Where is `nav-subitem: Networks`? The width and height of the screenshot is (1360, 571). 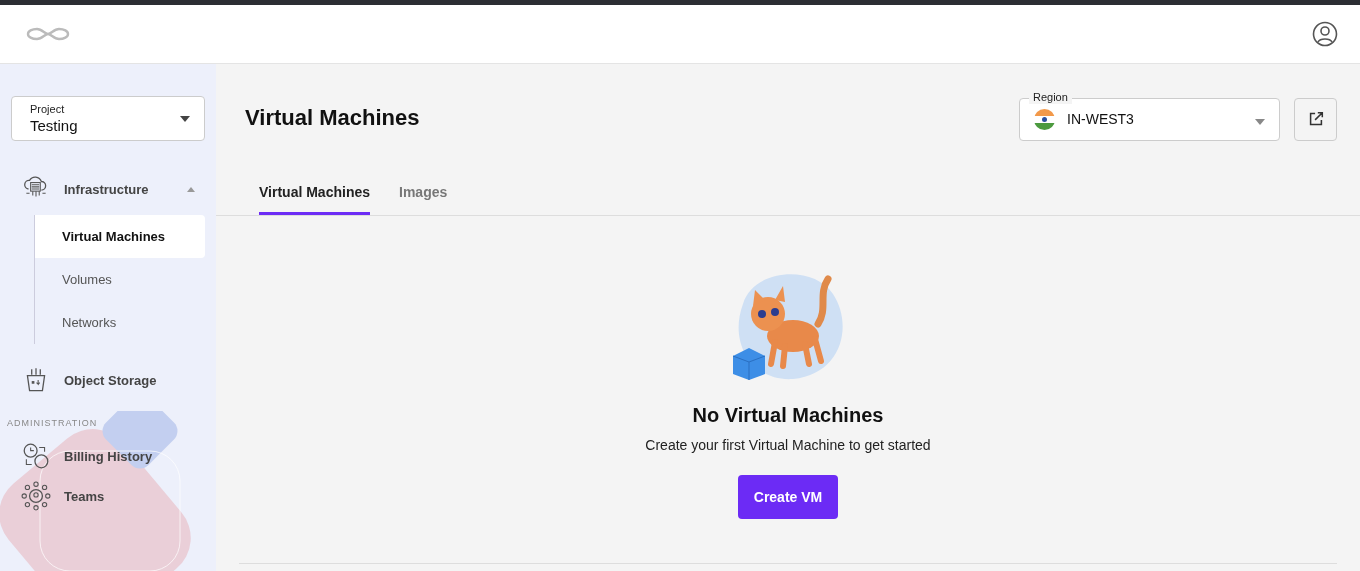
nav-subitem: Networks is located at coordinates (120, 322).